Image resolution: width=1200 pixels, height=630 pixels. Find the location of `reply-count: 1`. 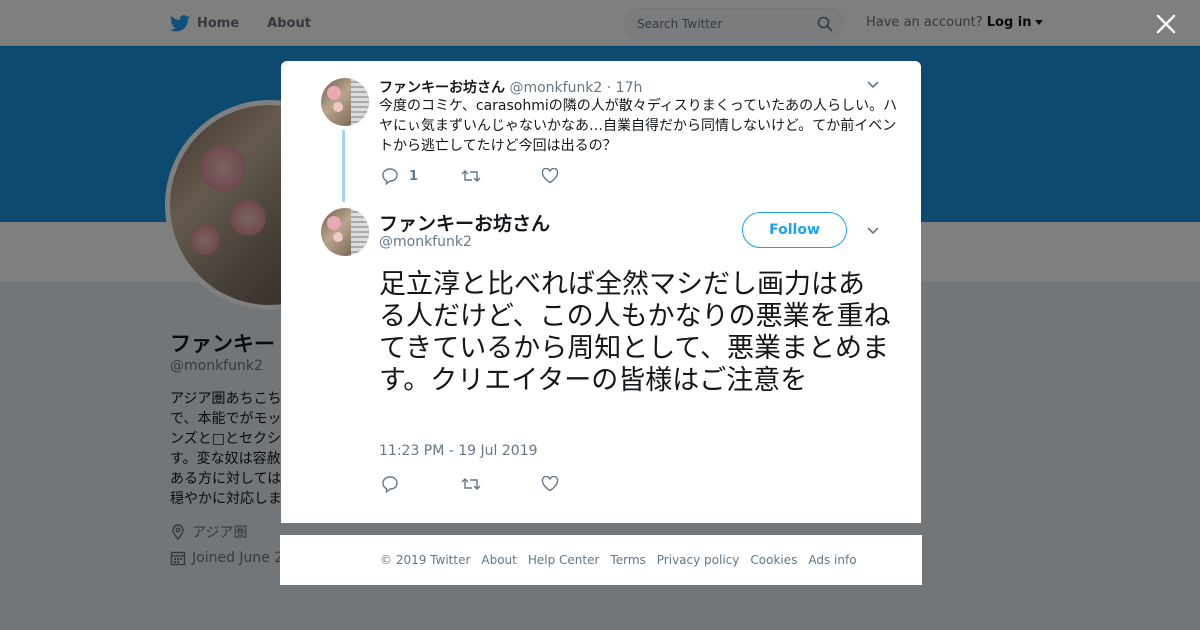

reply-count: 1 is located at coordinates (414, 176).